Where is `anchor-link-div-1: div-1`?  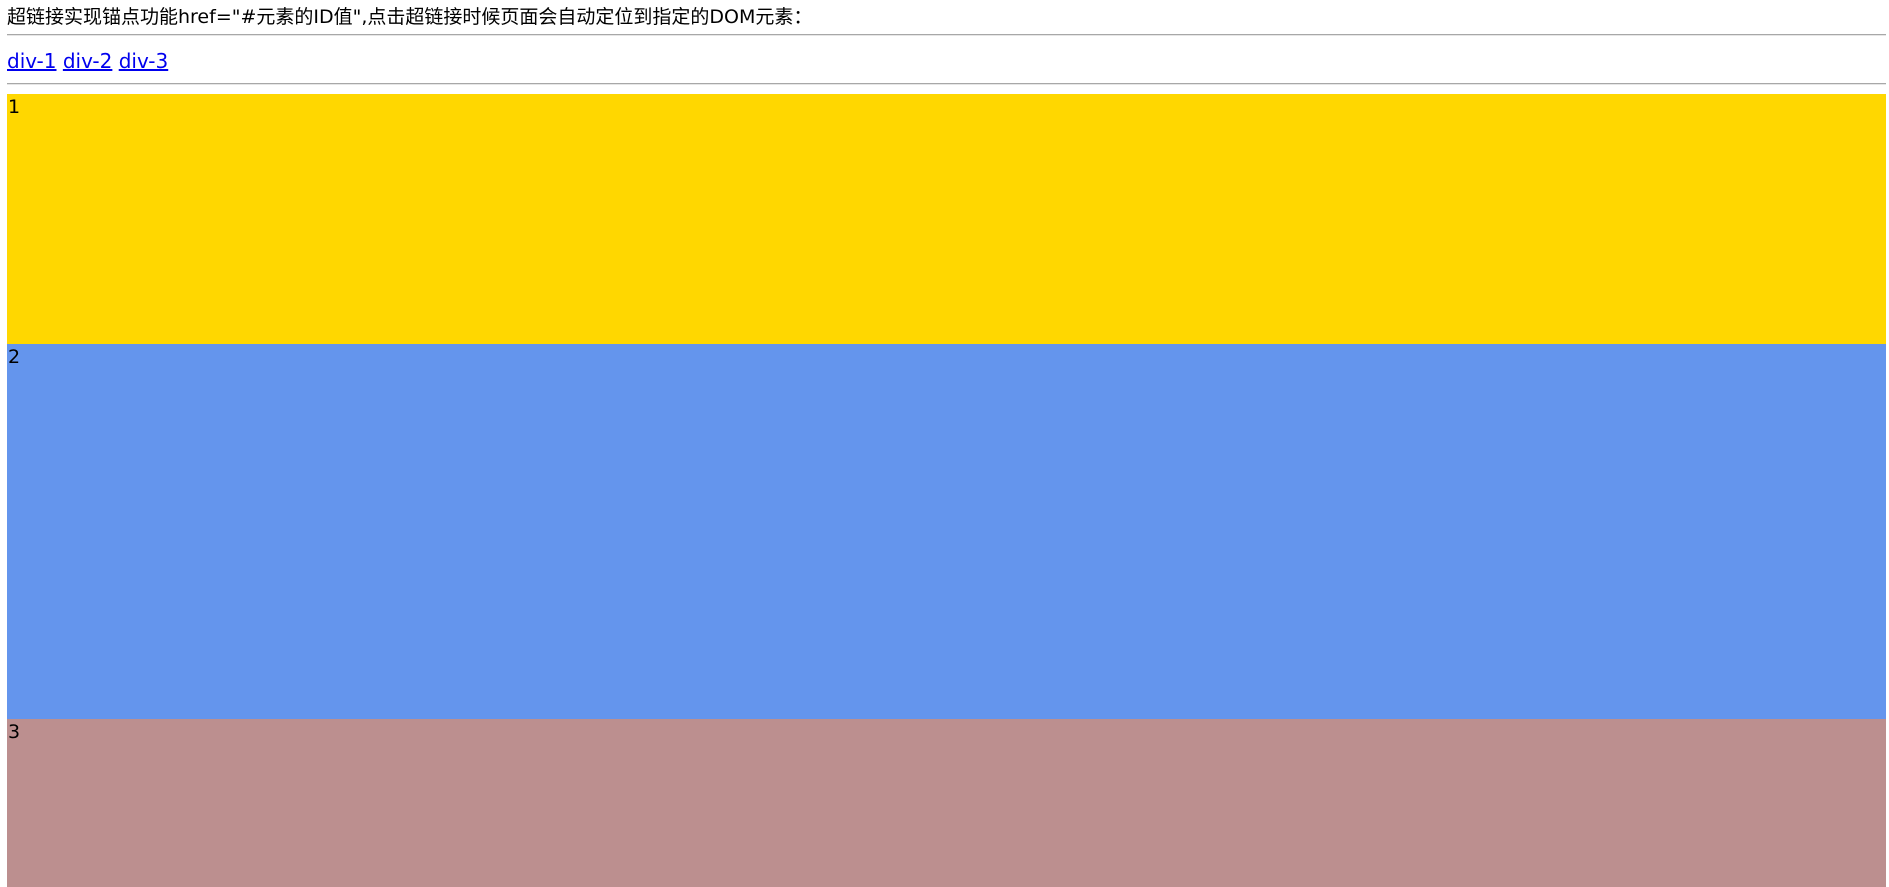
anchor-link-div-1: div-1 is located at coordinates (32, 61).